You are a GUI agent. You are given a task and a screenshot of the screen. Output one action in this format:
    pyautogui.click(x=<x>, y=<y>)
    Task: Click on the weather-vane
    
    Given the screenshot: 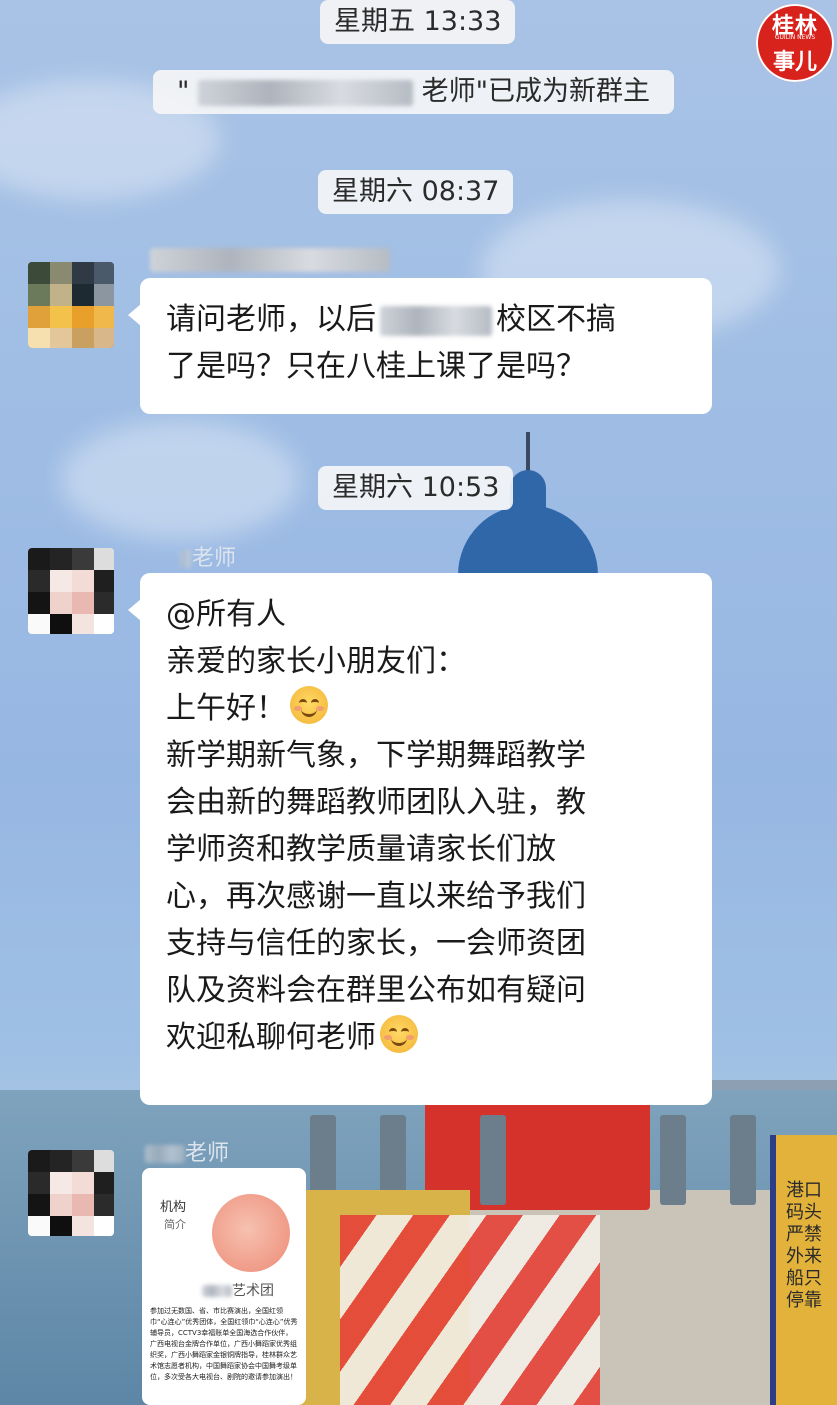 What is the action you would take?
    pyautogui.click(x=528, y=452)
    